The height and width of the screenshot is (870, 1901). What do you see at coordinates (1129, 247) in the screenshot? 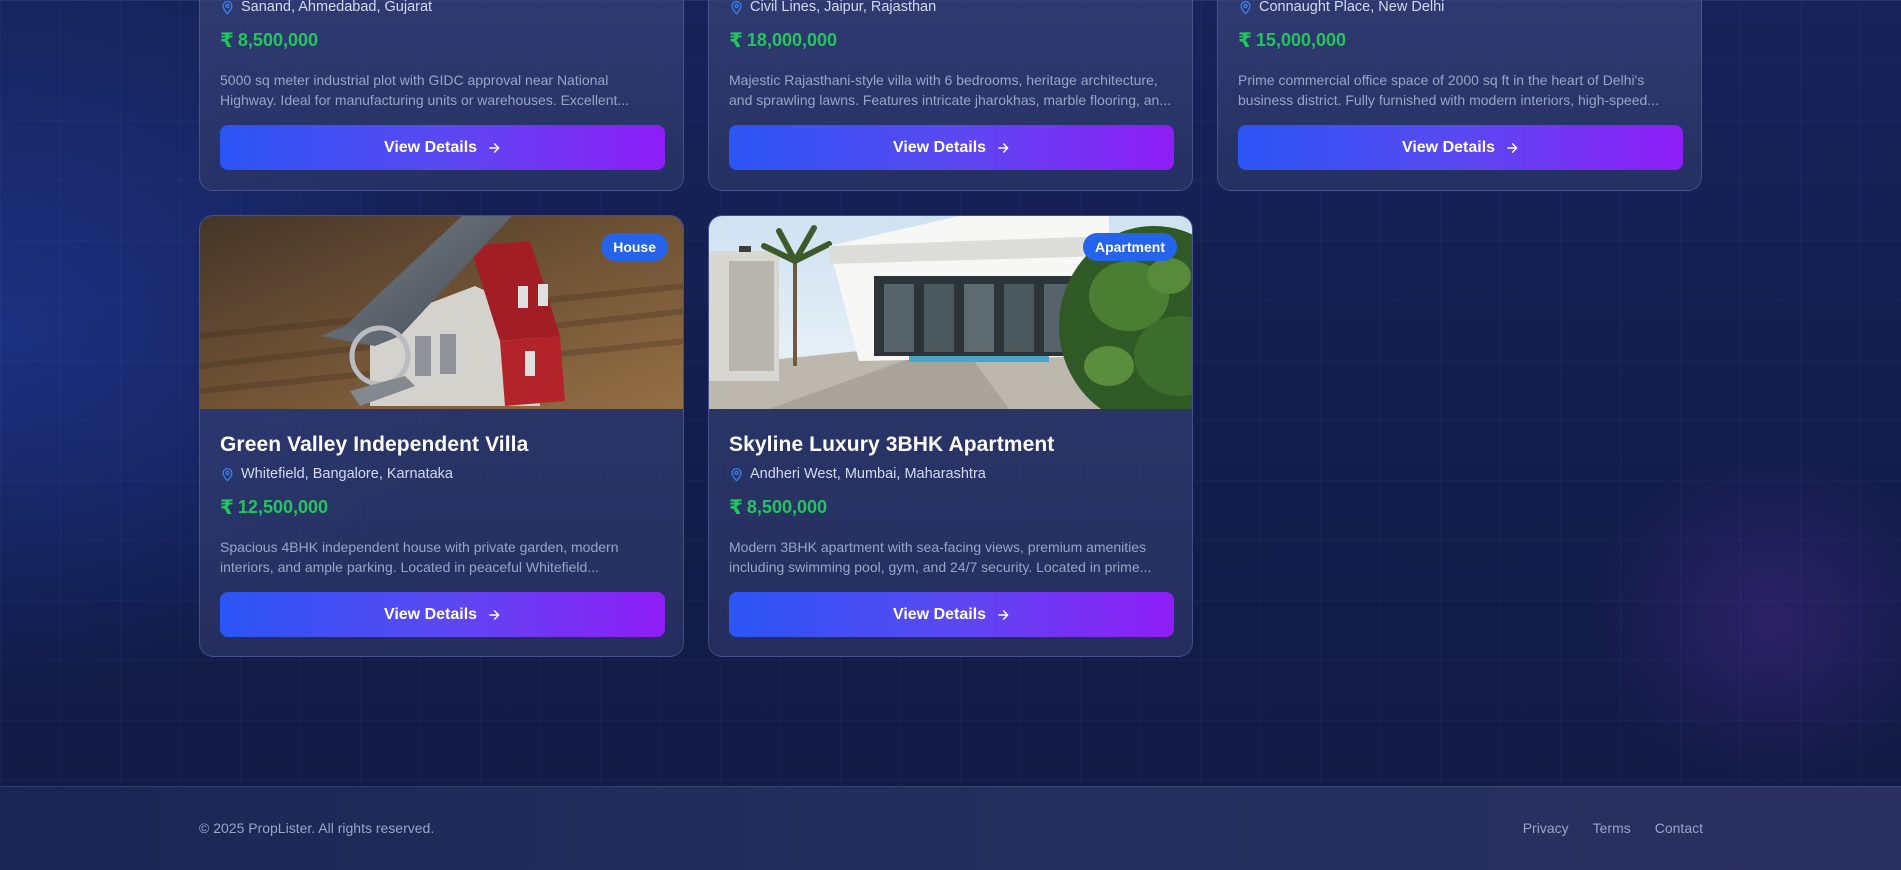
I see `property-type-badge: Apartment` at bounding box center [1129, 247].